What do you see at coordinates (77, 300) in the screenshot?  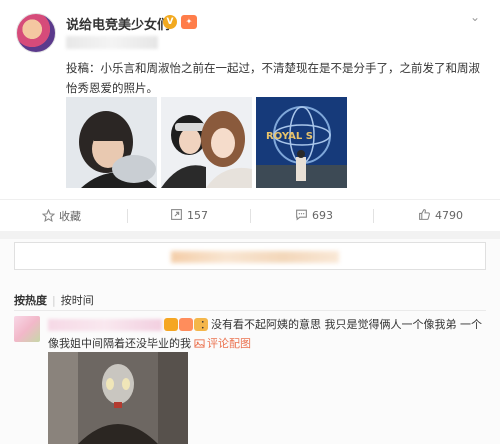 I see `sort-by-time-tab: 按时间` at bounding box center [77, 300].